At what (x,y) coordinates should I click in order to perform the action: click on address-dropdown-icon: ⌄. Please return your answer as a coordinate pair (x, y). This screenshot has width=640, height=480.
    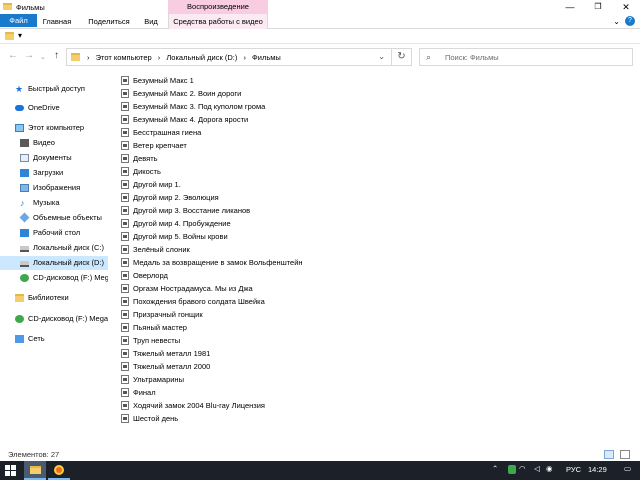
    Looking at the image, I should click on (381, 56).